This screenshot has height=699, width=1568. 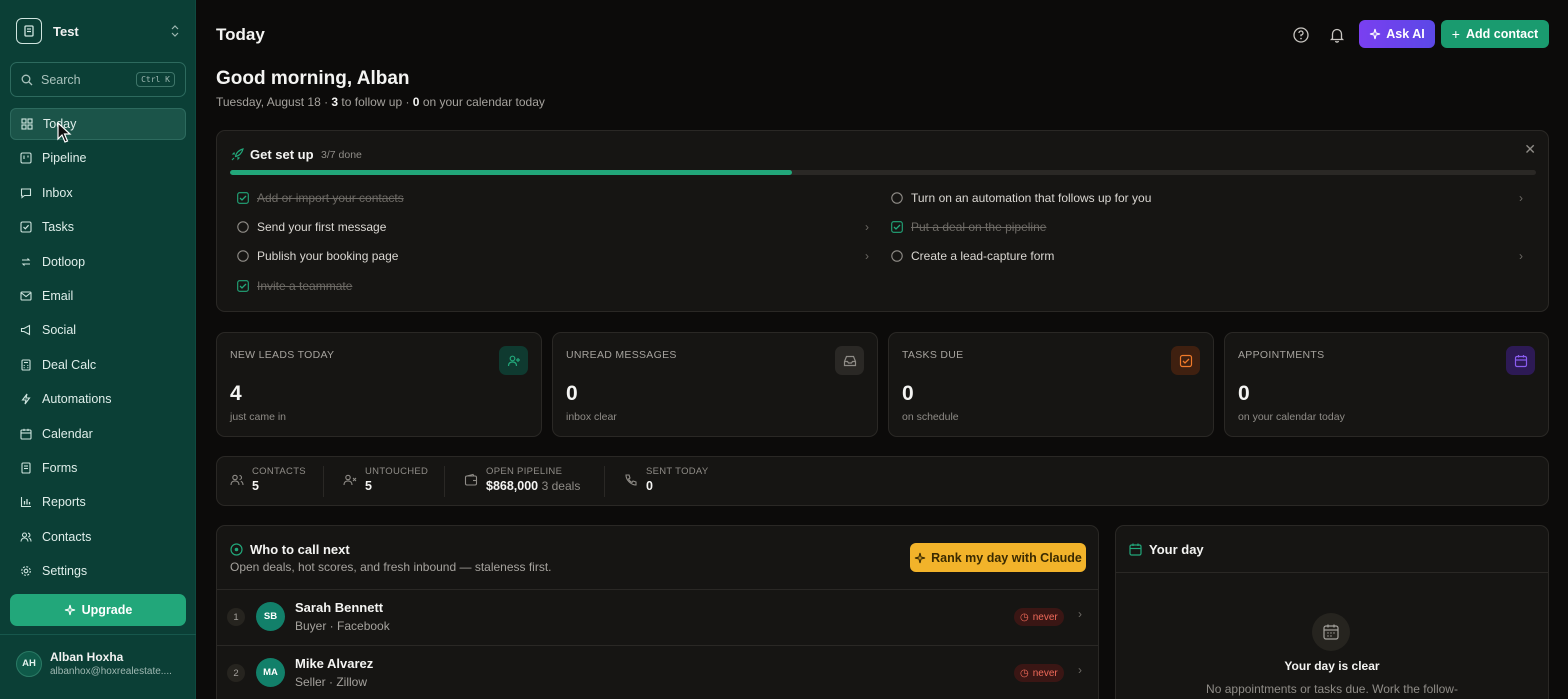 I want to click on kpi-open-pipeline: OPEN PIPELINE $868,000 3 deals, so click(x=522, y=479).